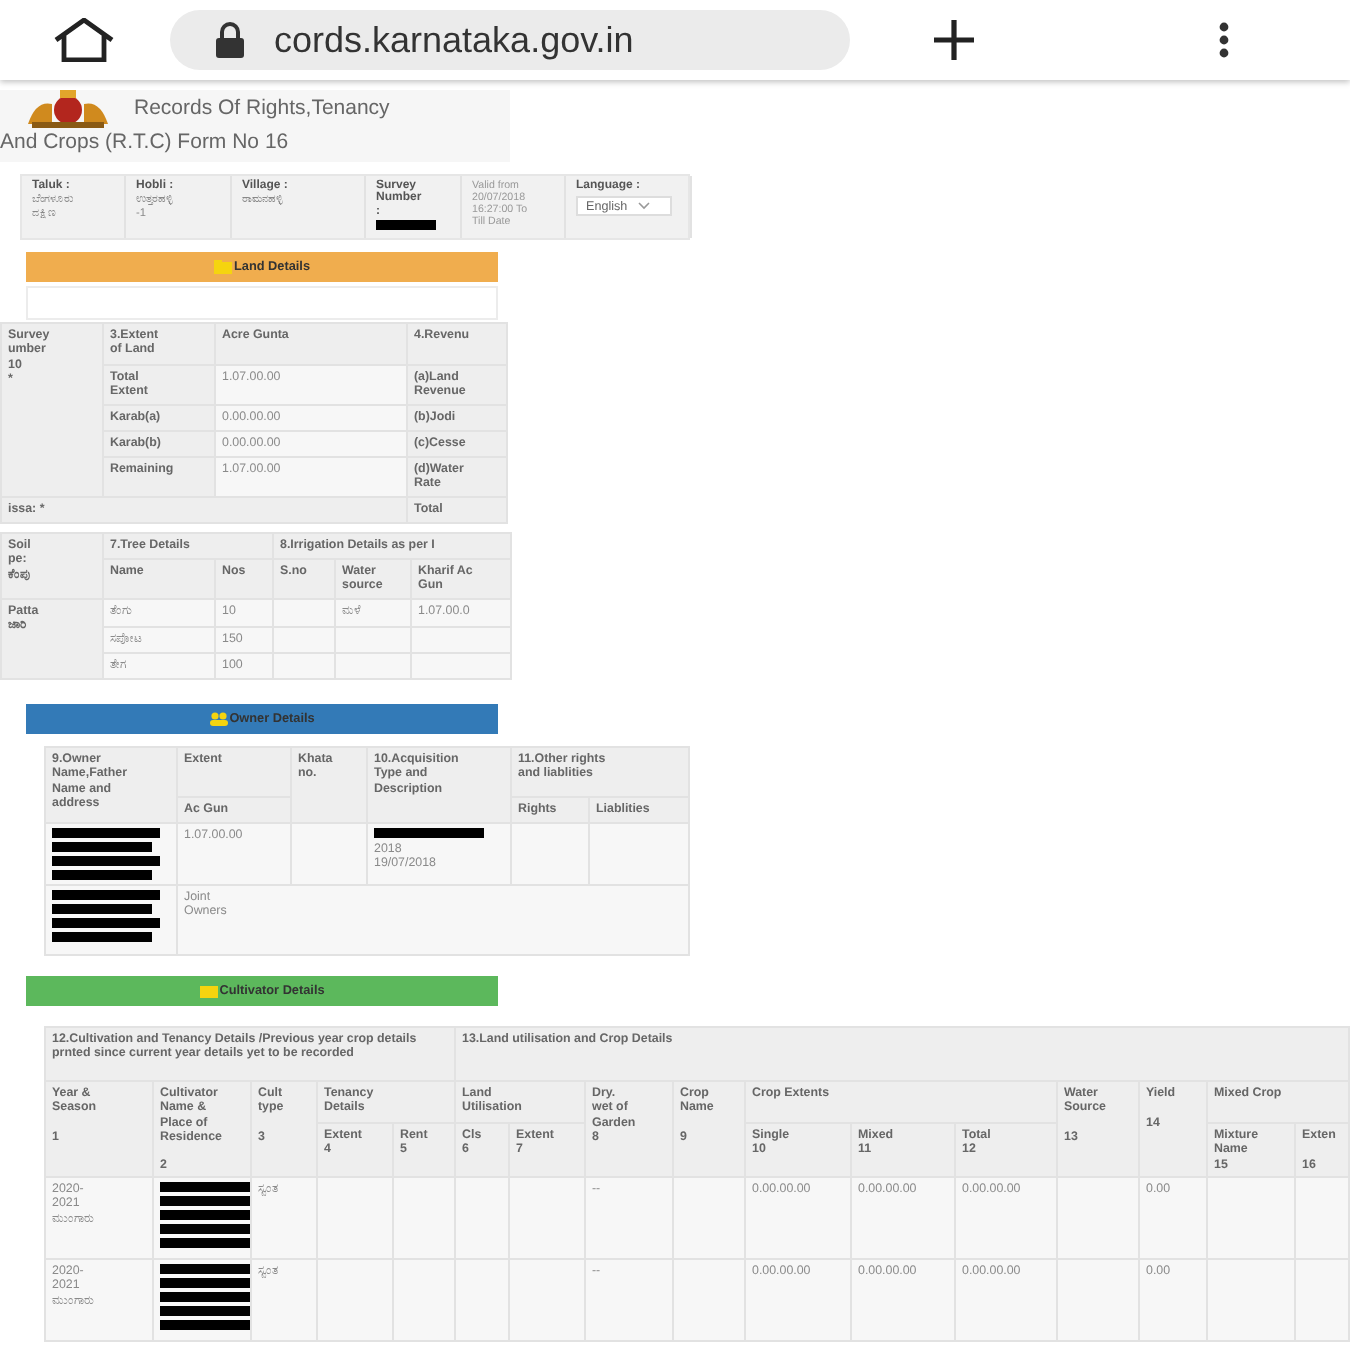 This screenshot has height=1350, width=1350. What do you see at coordinates (84, 40) in the screenshot?
I see `home-icon` at bounding box center [84, 40].